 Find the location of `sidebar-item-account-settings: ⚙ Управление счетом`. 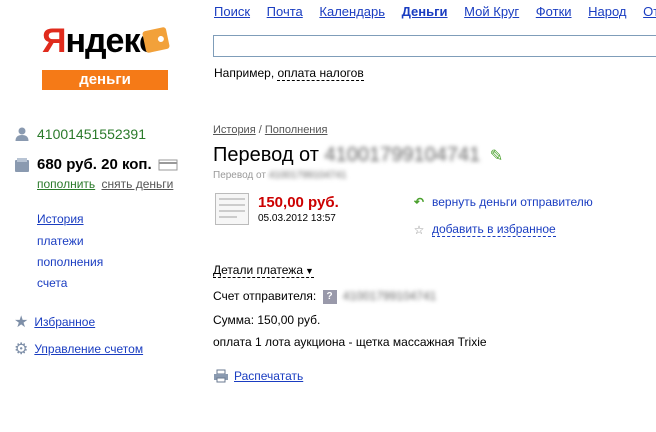

sidebar-item-account-settings: ⚙ Управление счетом is located at coordinates (78, 349).